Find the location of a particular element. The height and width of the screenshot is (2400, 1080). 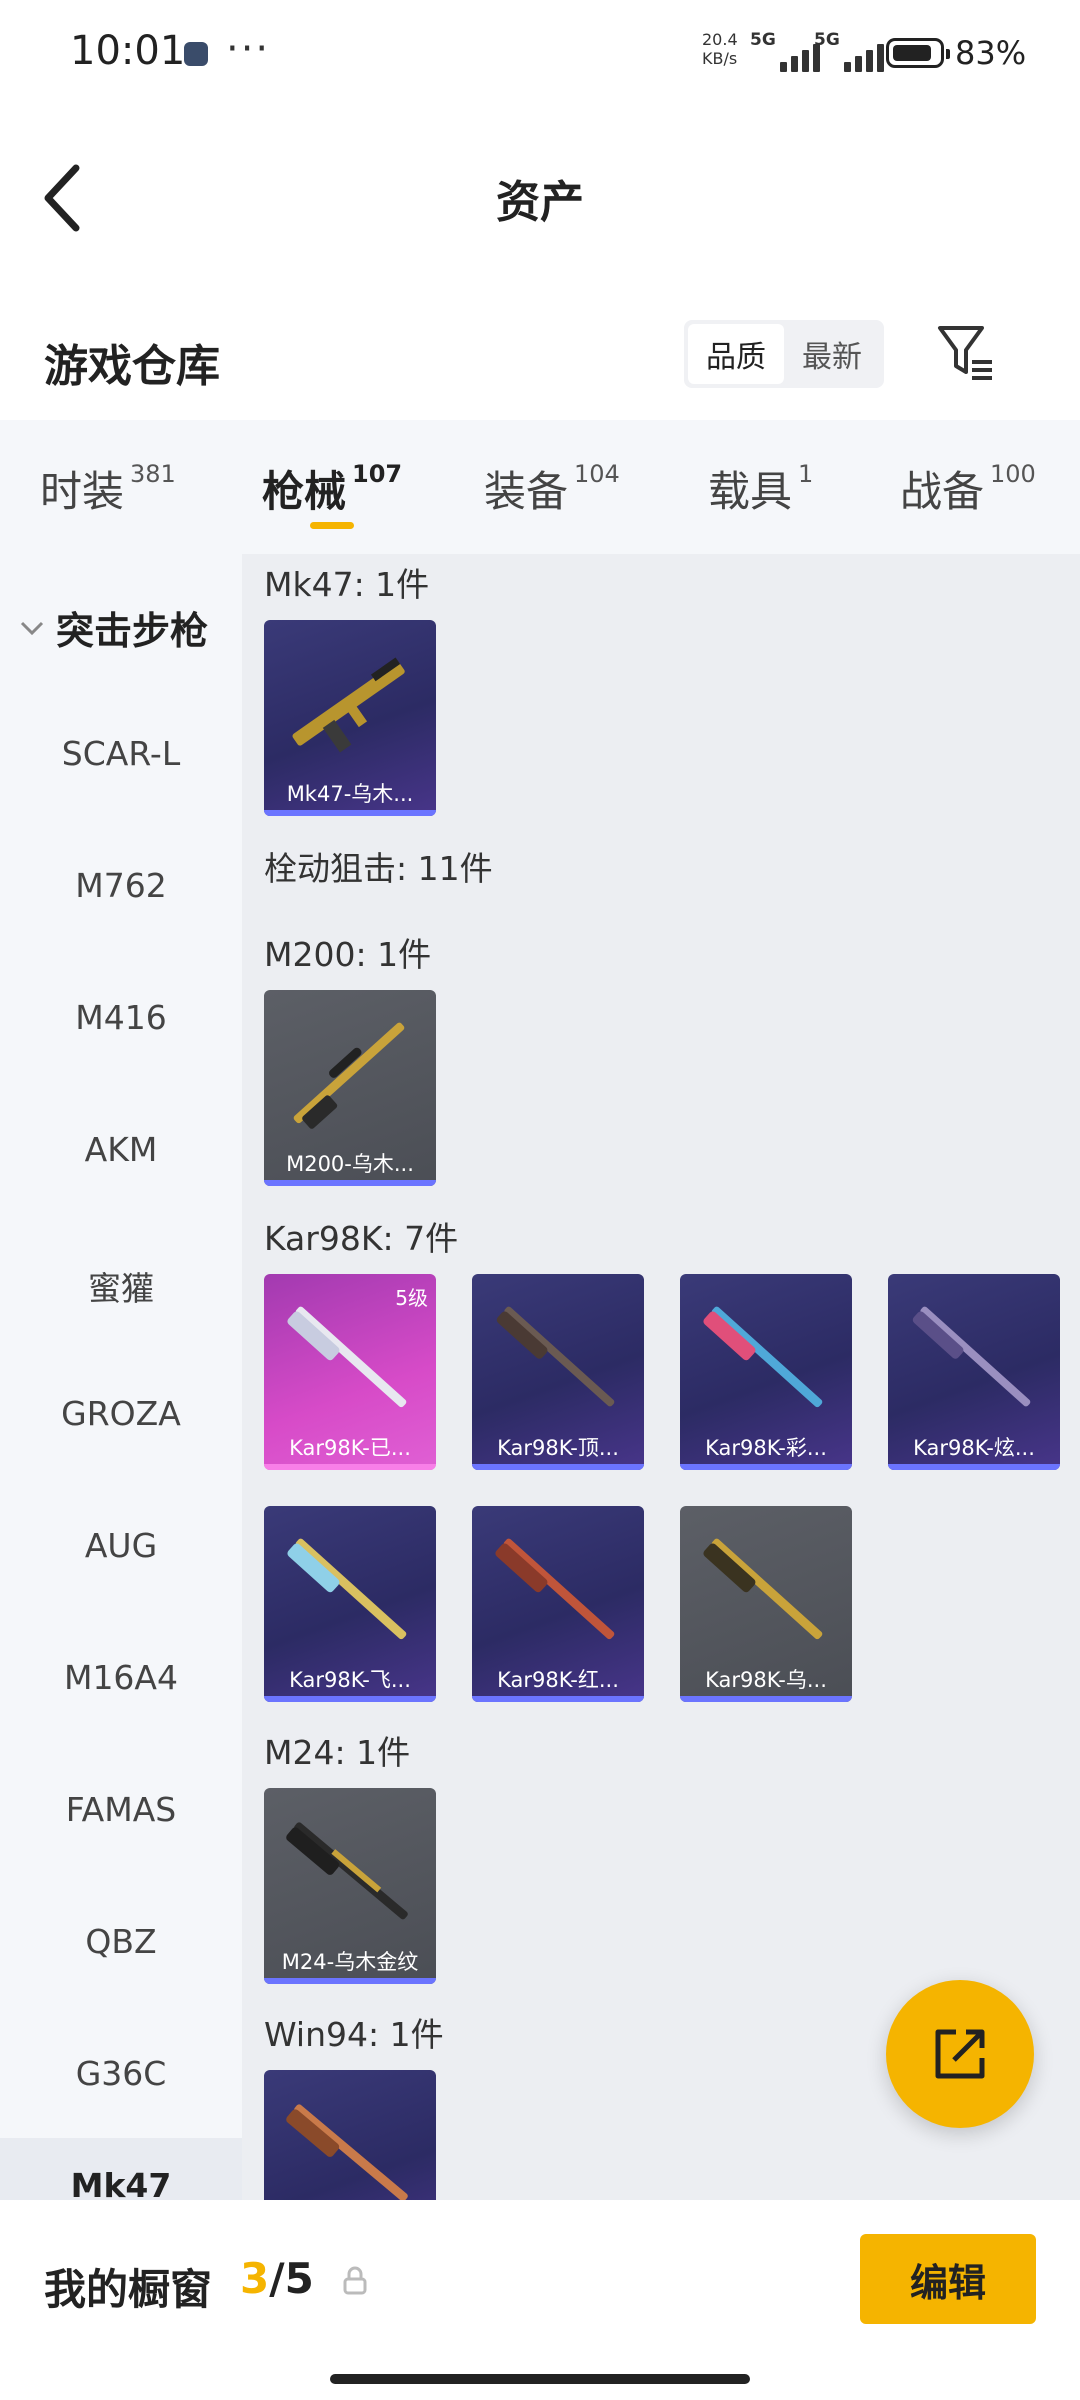

sort-newest-button: 最新 is located at coordinates (832, 354).